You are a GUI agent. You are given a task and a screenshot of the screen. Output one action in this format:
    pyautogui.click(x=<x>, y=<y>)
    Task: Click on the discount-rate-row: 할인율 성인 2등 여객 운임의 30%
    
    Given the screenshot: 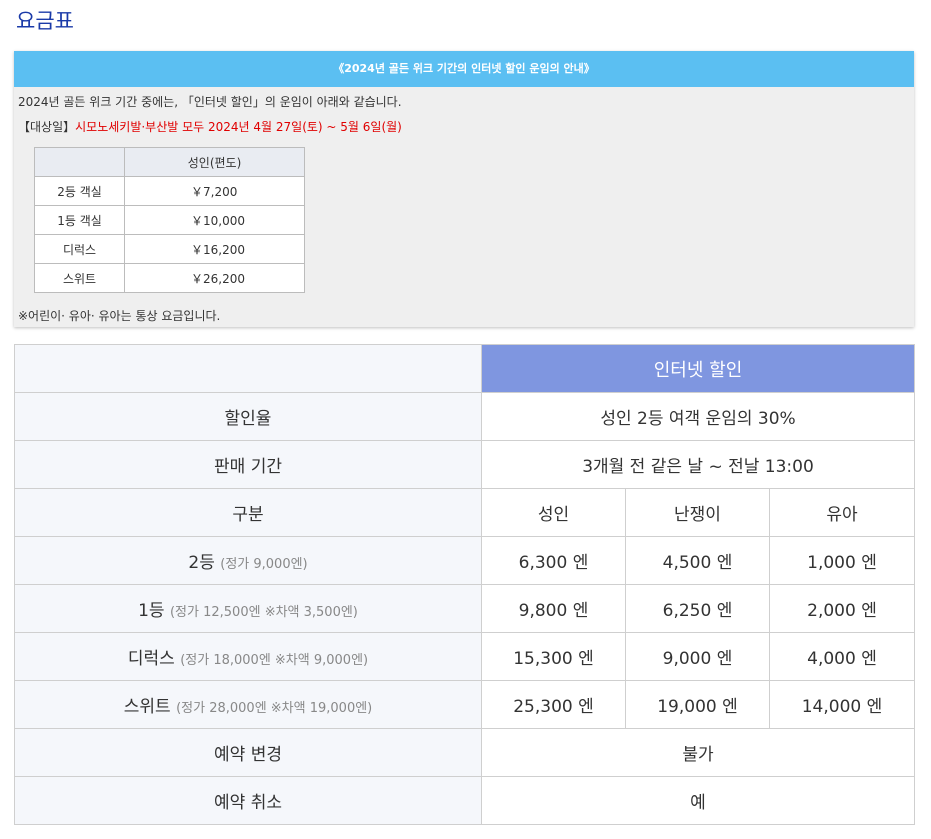 What is the action you would take?
    pyautogui.click(x=464, y=416)
    